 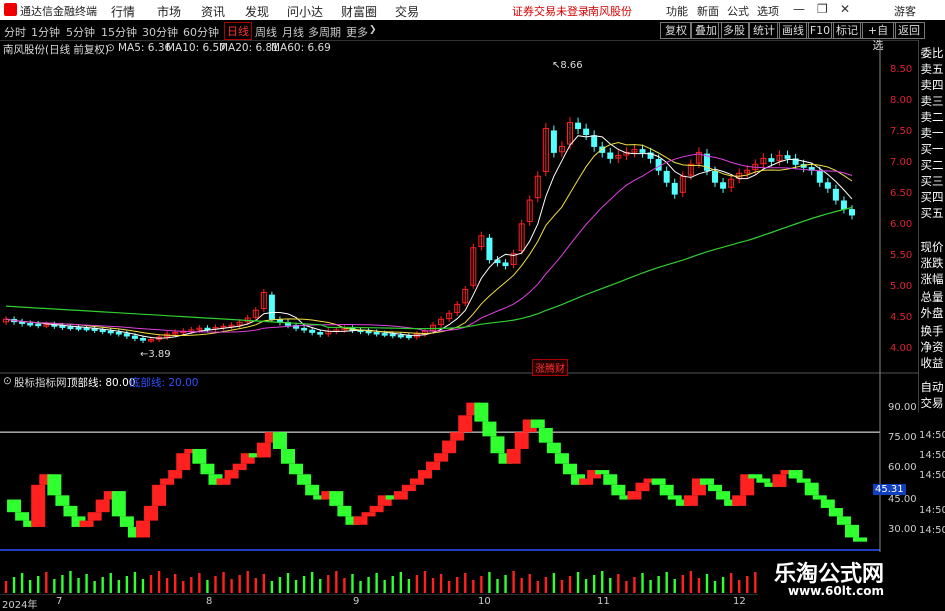 I want to click on period-1min: 1分钟, so click(x=45, y=32).